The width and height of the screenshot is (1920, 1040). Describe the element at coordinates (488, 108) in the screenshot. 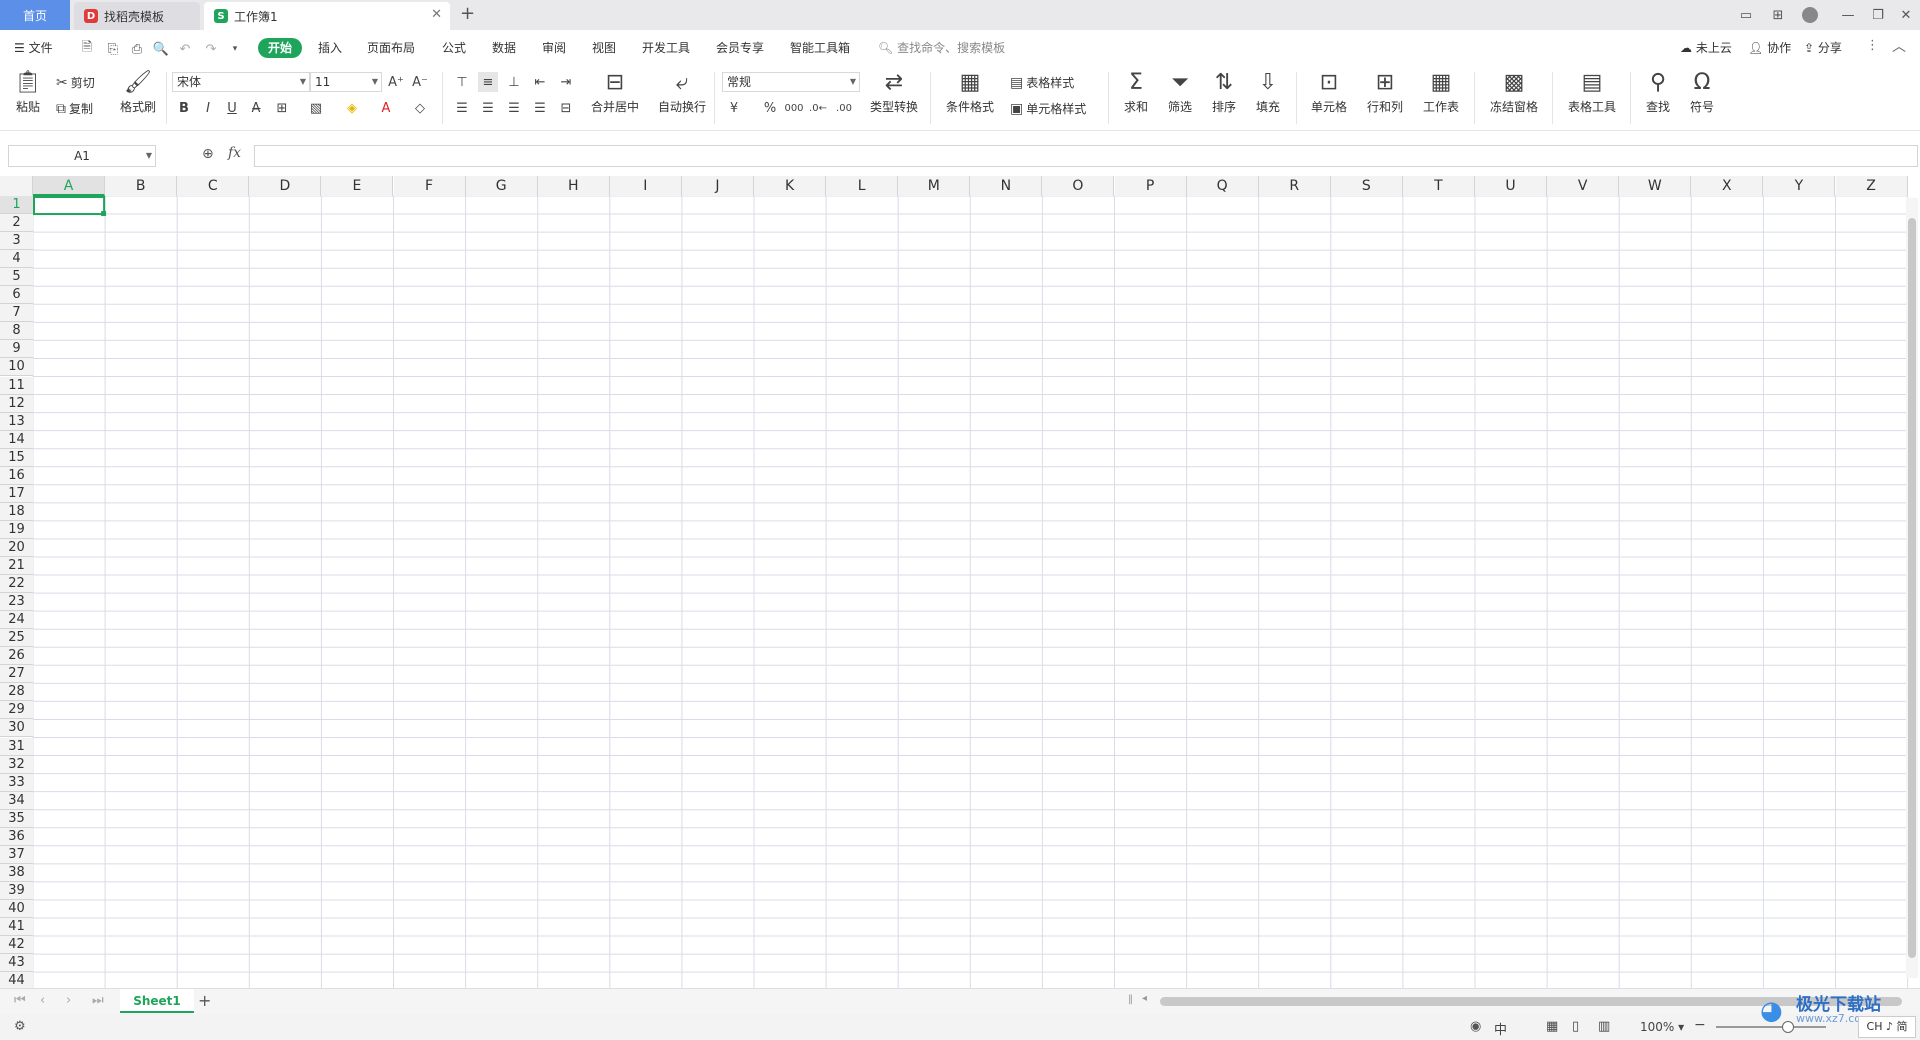

I see `align-center-icon: ☰` at that location.